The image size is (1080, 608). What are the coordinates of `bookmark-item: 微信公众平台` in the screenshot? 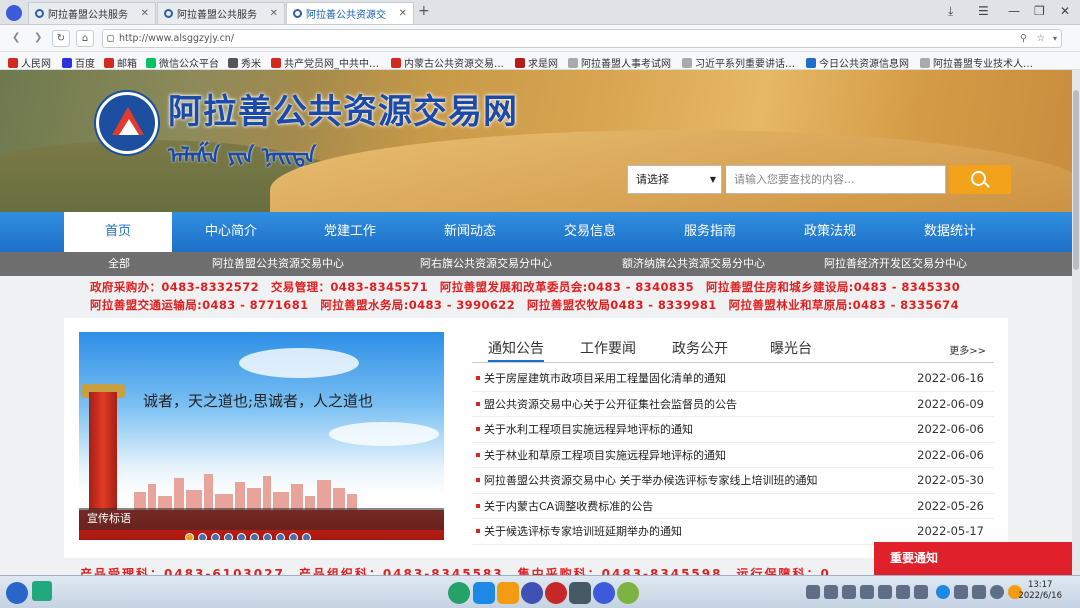 It's located at (182, 62).